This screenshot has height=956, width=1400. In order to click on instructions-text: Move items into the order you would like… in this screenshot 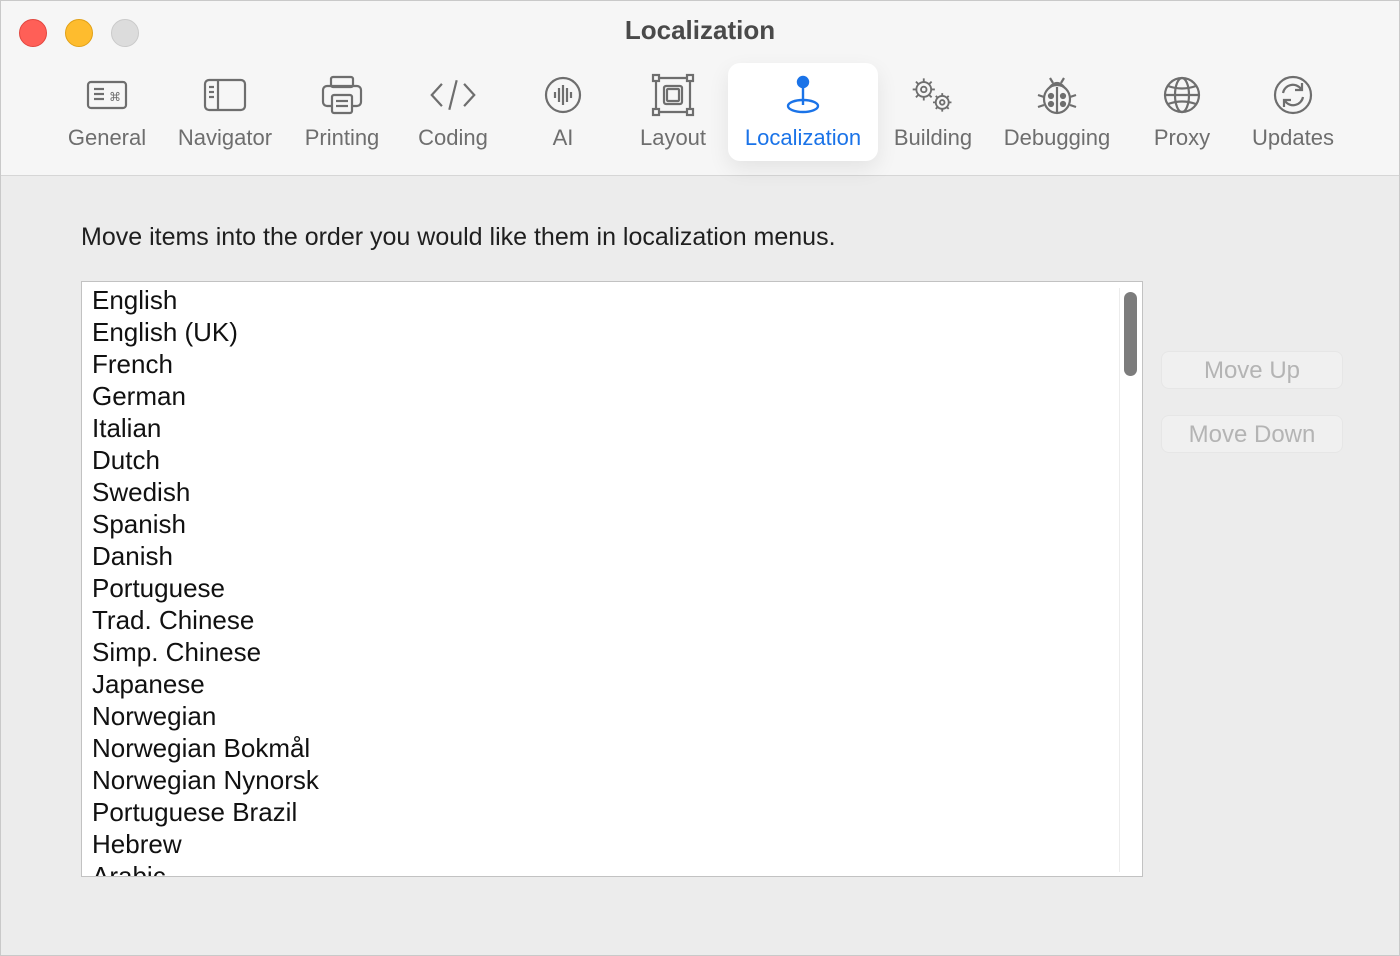, I will do `click(458, 237)`.